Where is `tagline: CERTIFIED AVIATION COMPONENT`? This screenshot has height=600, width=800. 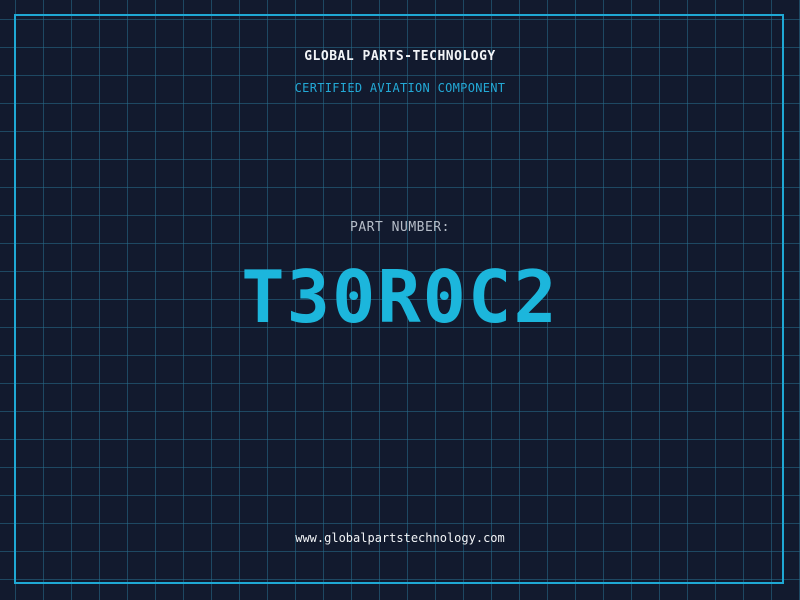
tagline: CERTIFIED AVIATION COMPONENT is located at coordinates (400, 88).